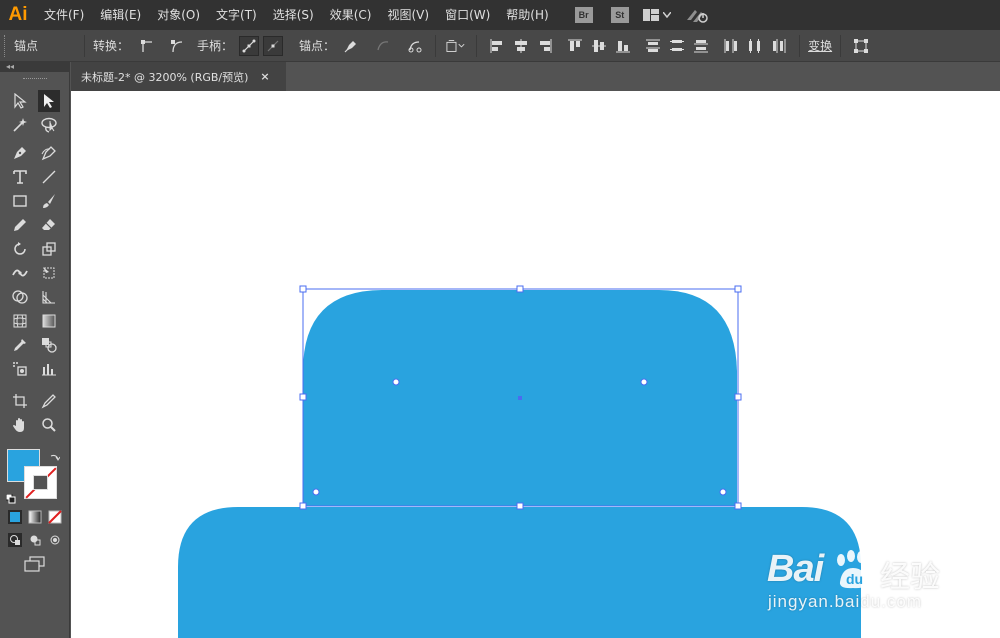 The height and width of the screenshot is (638, 1000). I want to click on blend-tool-icon, so click(49, 345).